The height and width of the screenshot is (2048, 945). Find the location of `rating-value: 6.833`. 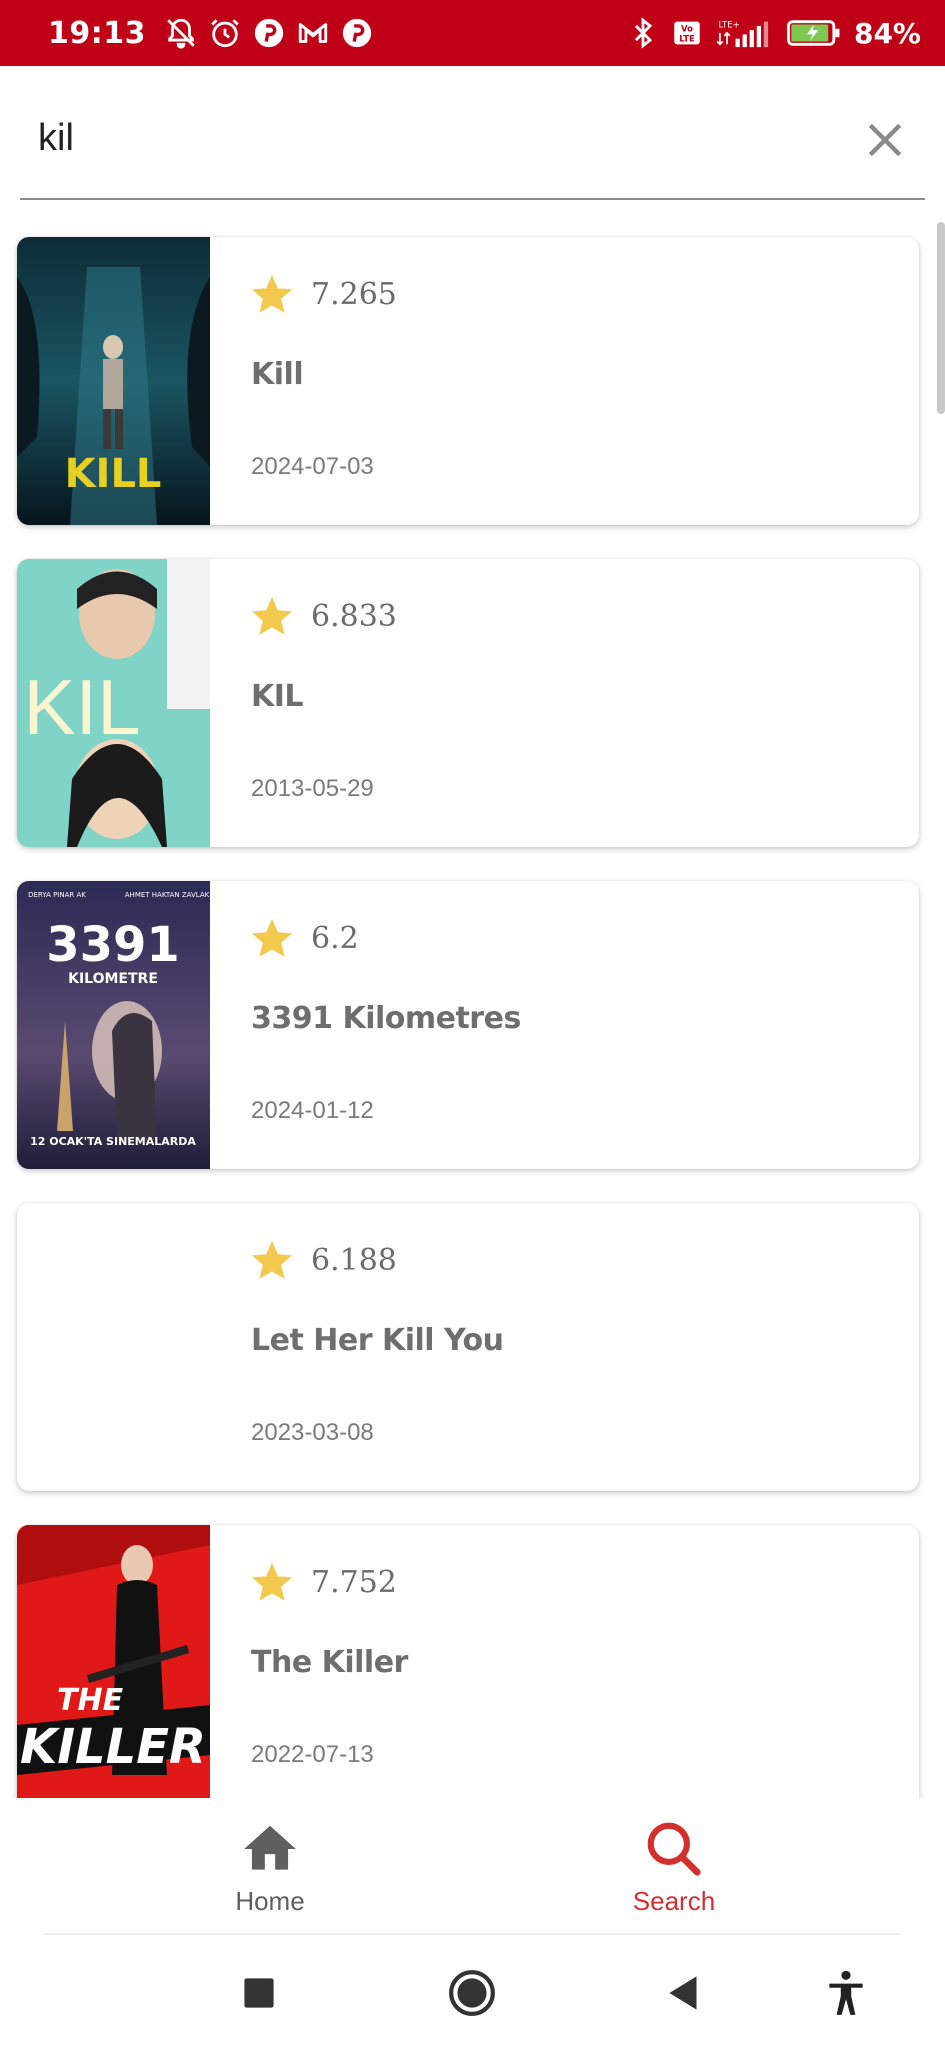

rating-value: 6.833 is located at coordinates (354, 616).